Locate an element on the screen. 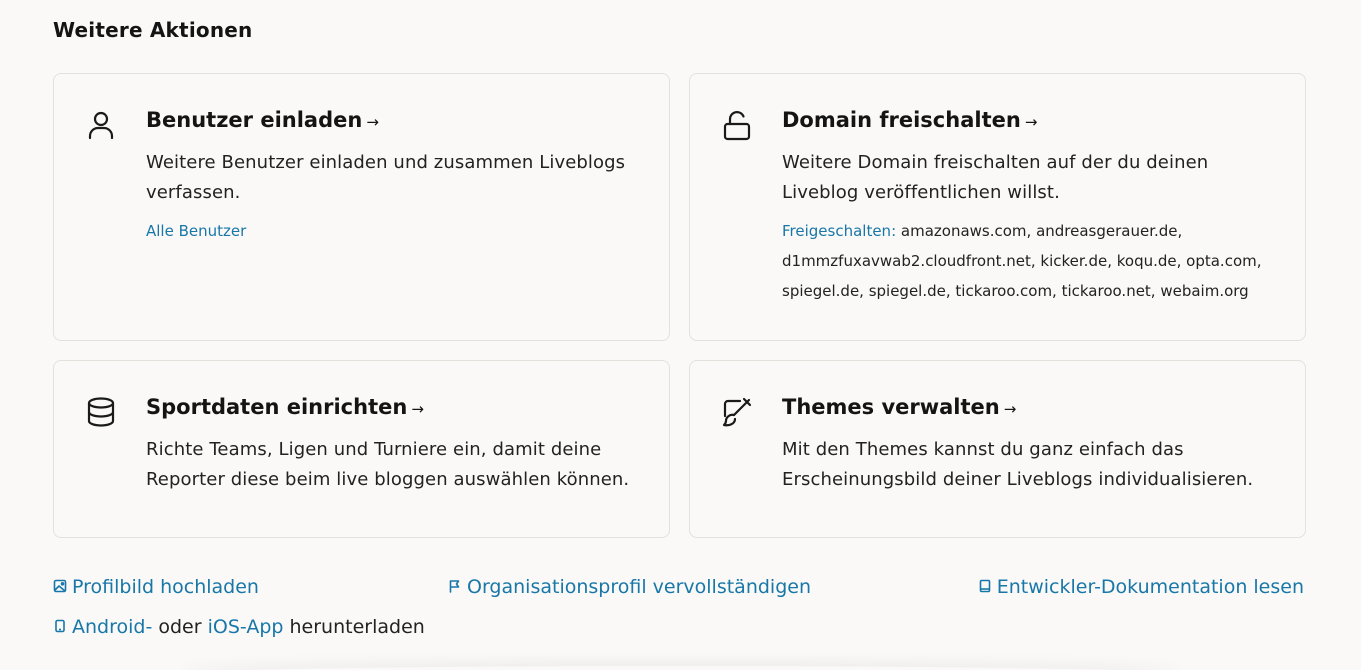 The width and height of the screenshot is (1361, 670). profile-picture-link: Profilbild hochladen is located at coordinates (165, 587).